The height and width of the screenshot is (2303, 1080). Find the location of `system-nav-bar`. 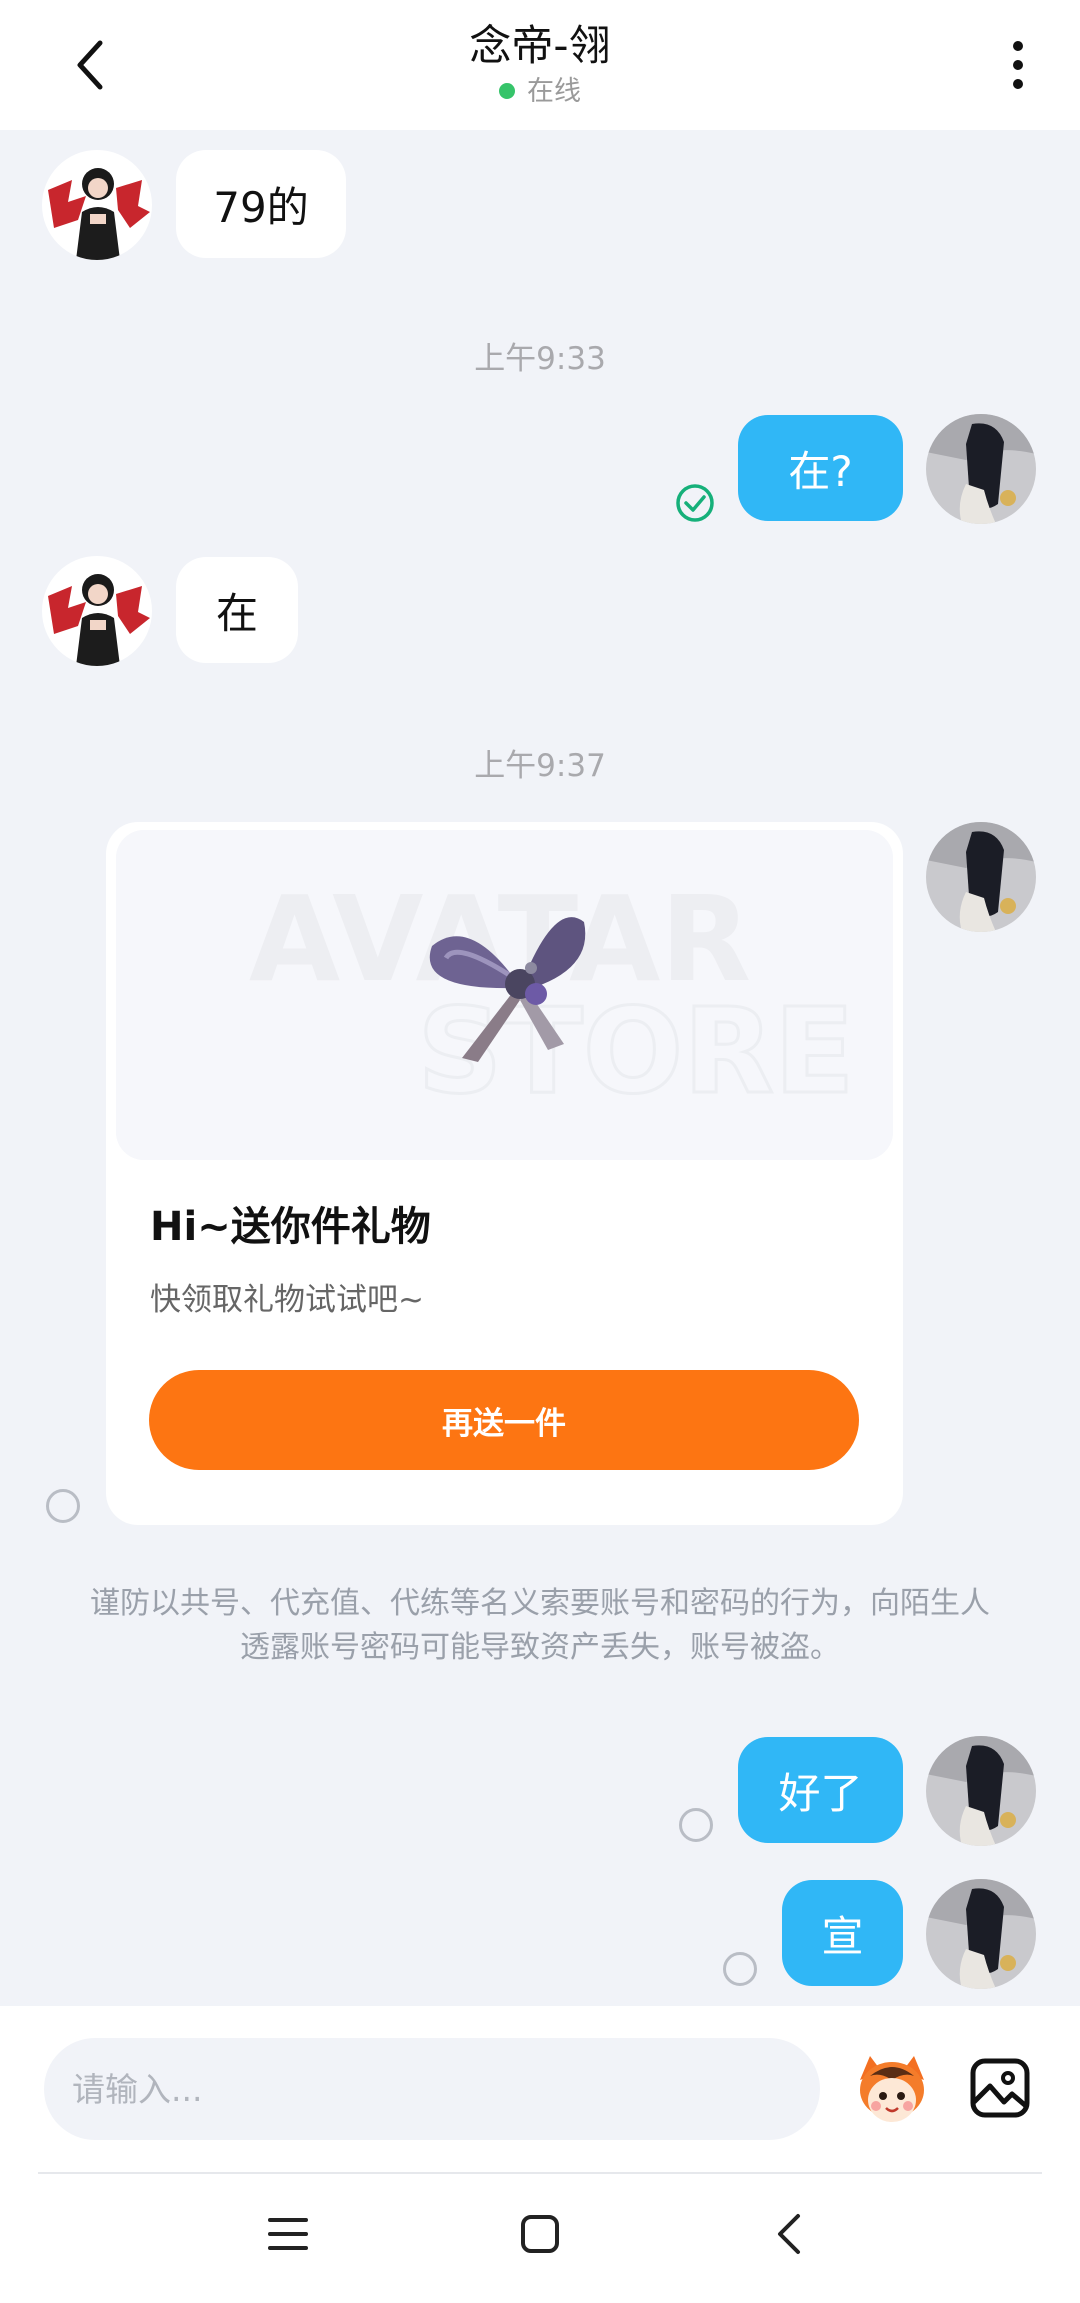

system-nav-bar is located at coordinates (540, 2238).